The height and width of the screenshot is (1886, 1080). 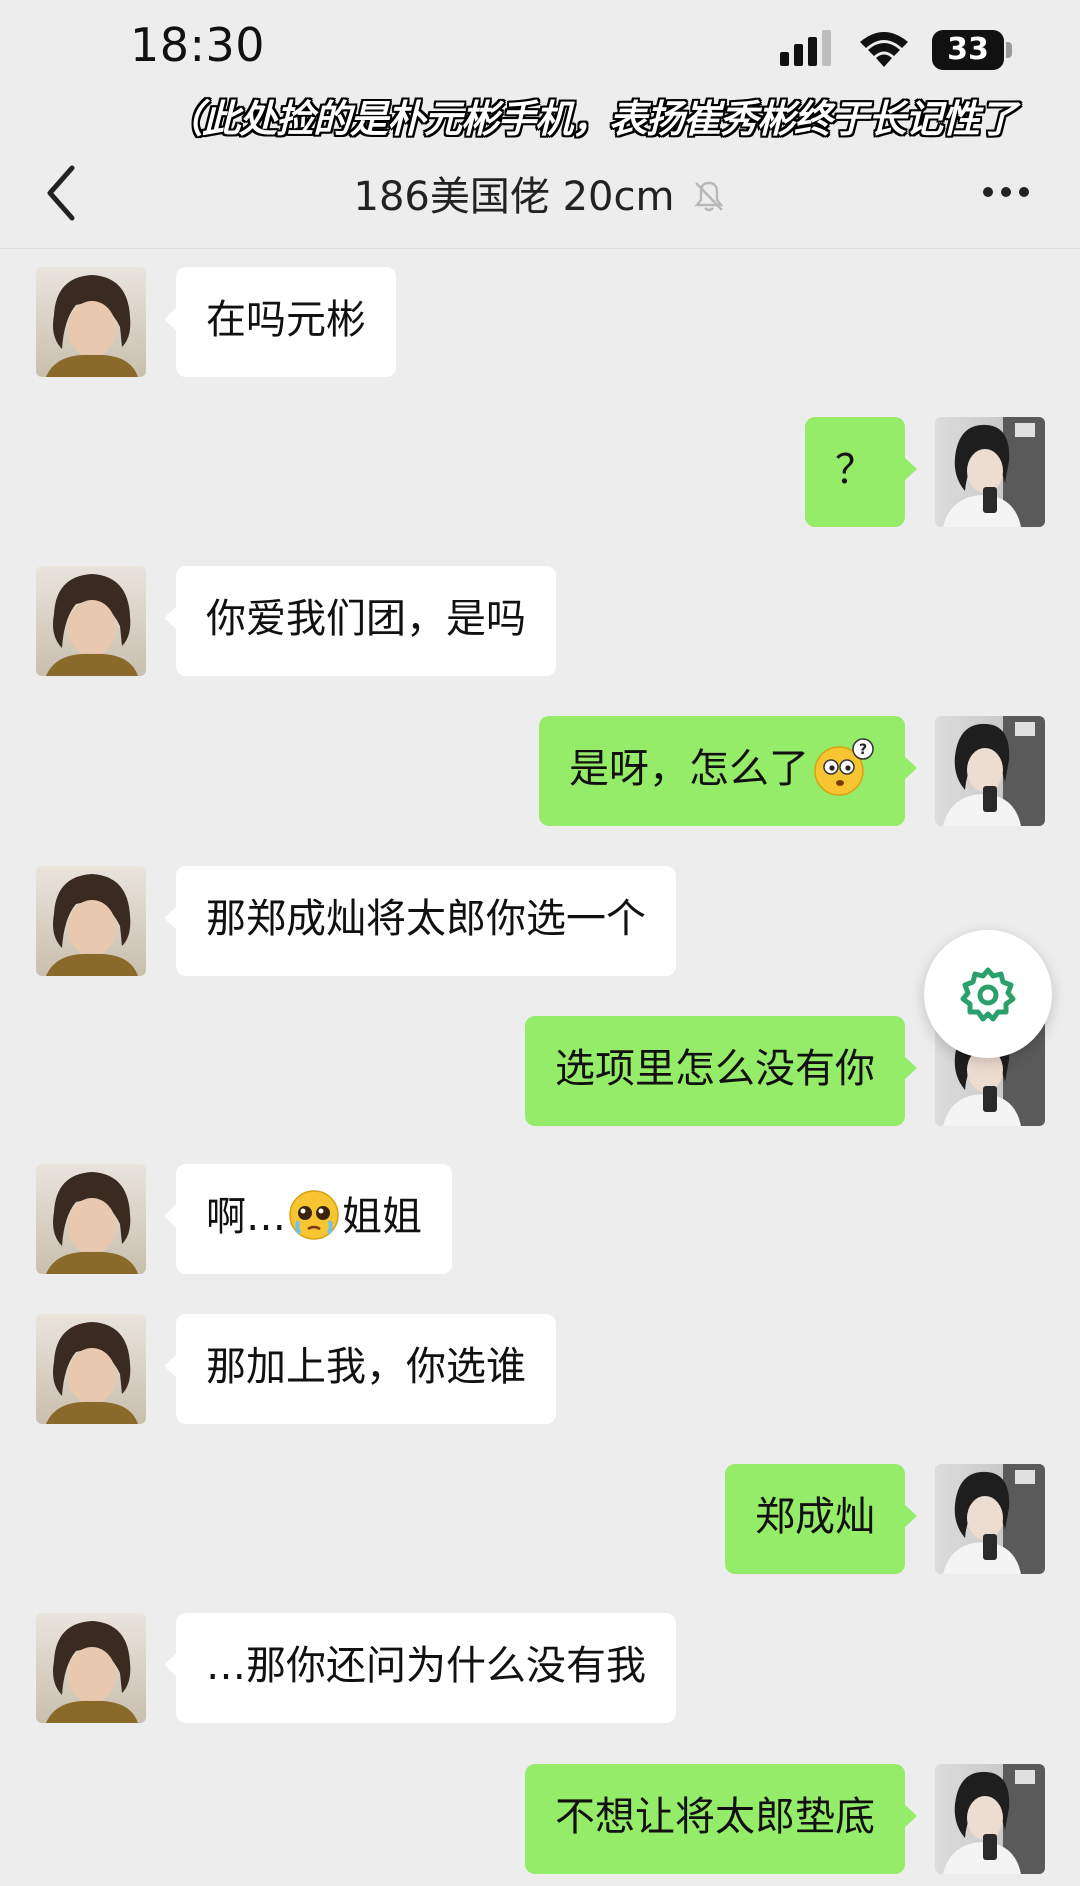 What do you see at coordinates (715, 1817) in the screenshot?
I see `message-text: 不想让将太郎垫底` at bounding box center [715, 1817].